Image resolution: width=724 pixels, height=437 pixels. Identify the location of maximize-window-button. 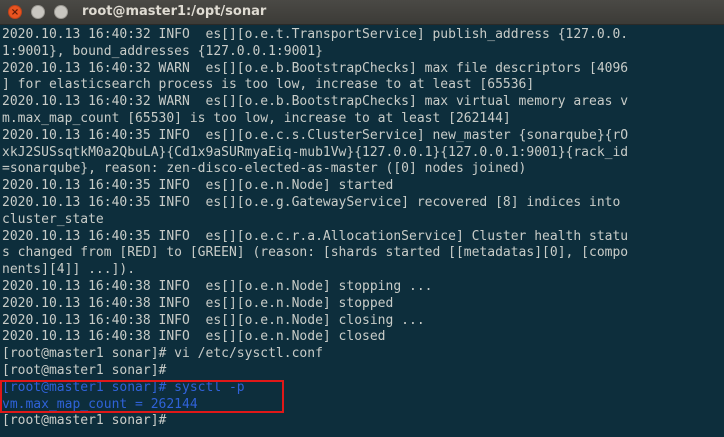
(61, 12).